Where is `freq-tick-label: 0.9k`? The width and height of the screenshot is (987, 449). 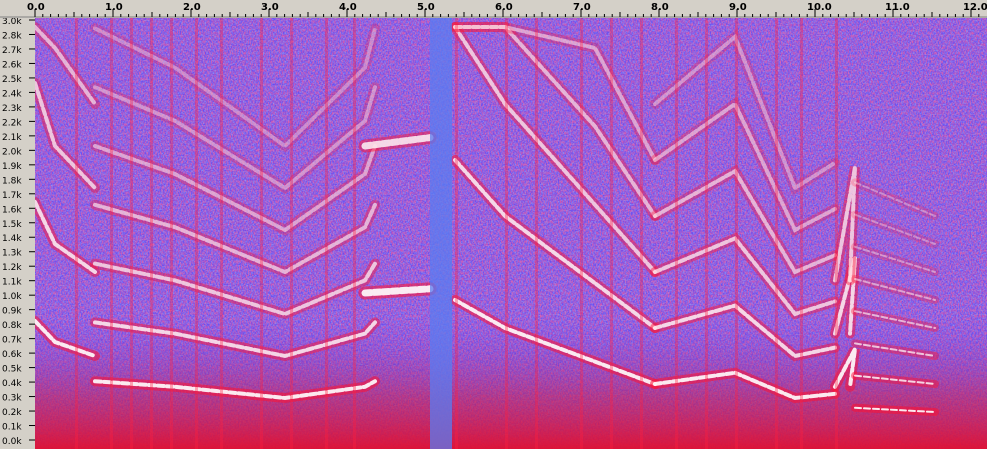
freq-tick-label: 0.9k is located at coordinates (12, 312).